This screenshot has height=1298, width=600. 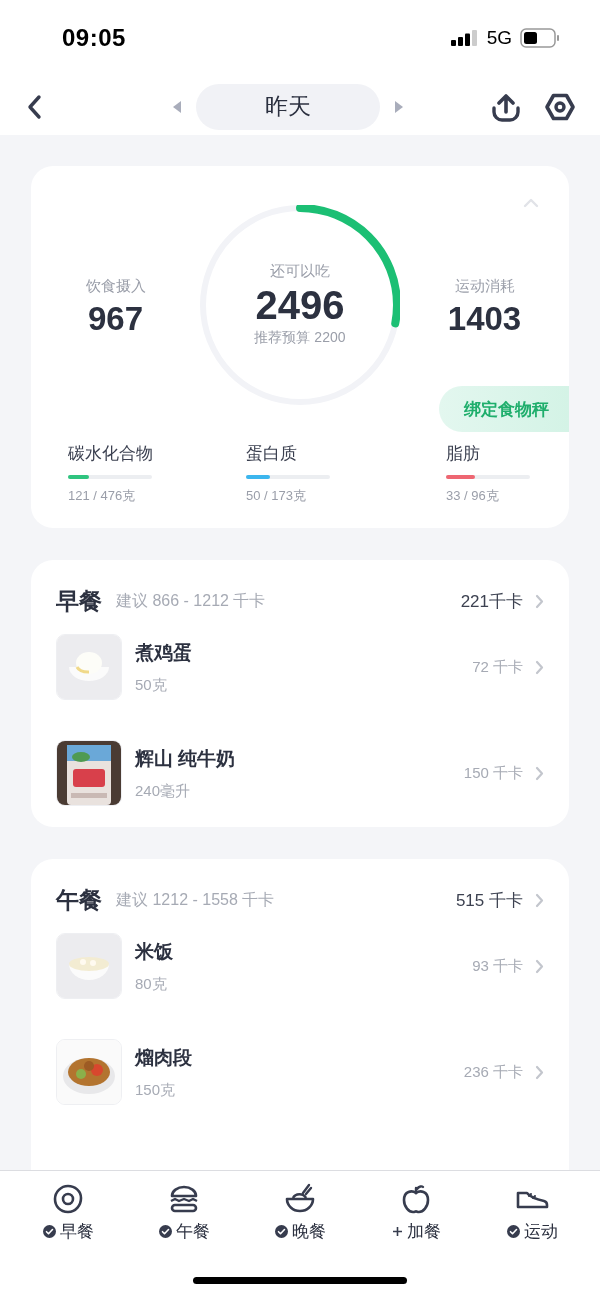 I want to click on stat-value: 967, so click(x=115, y=318).